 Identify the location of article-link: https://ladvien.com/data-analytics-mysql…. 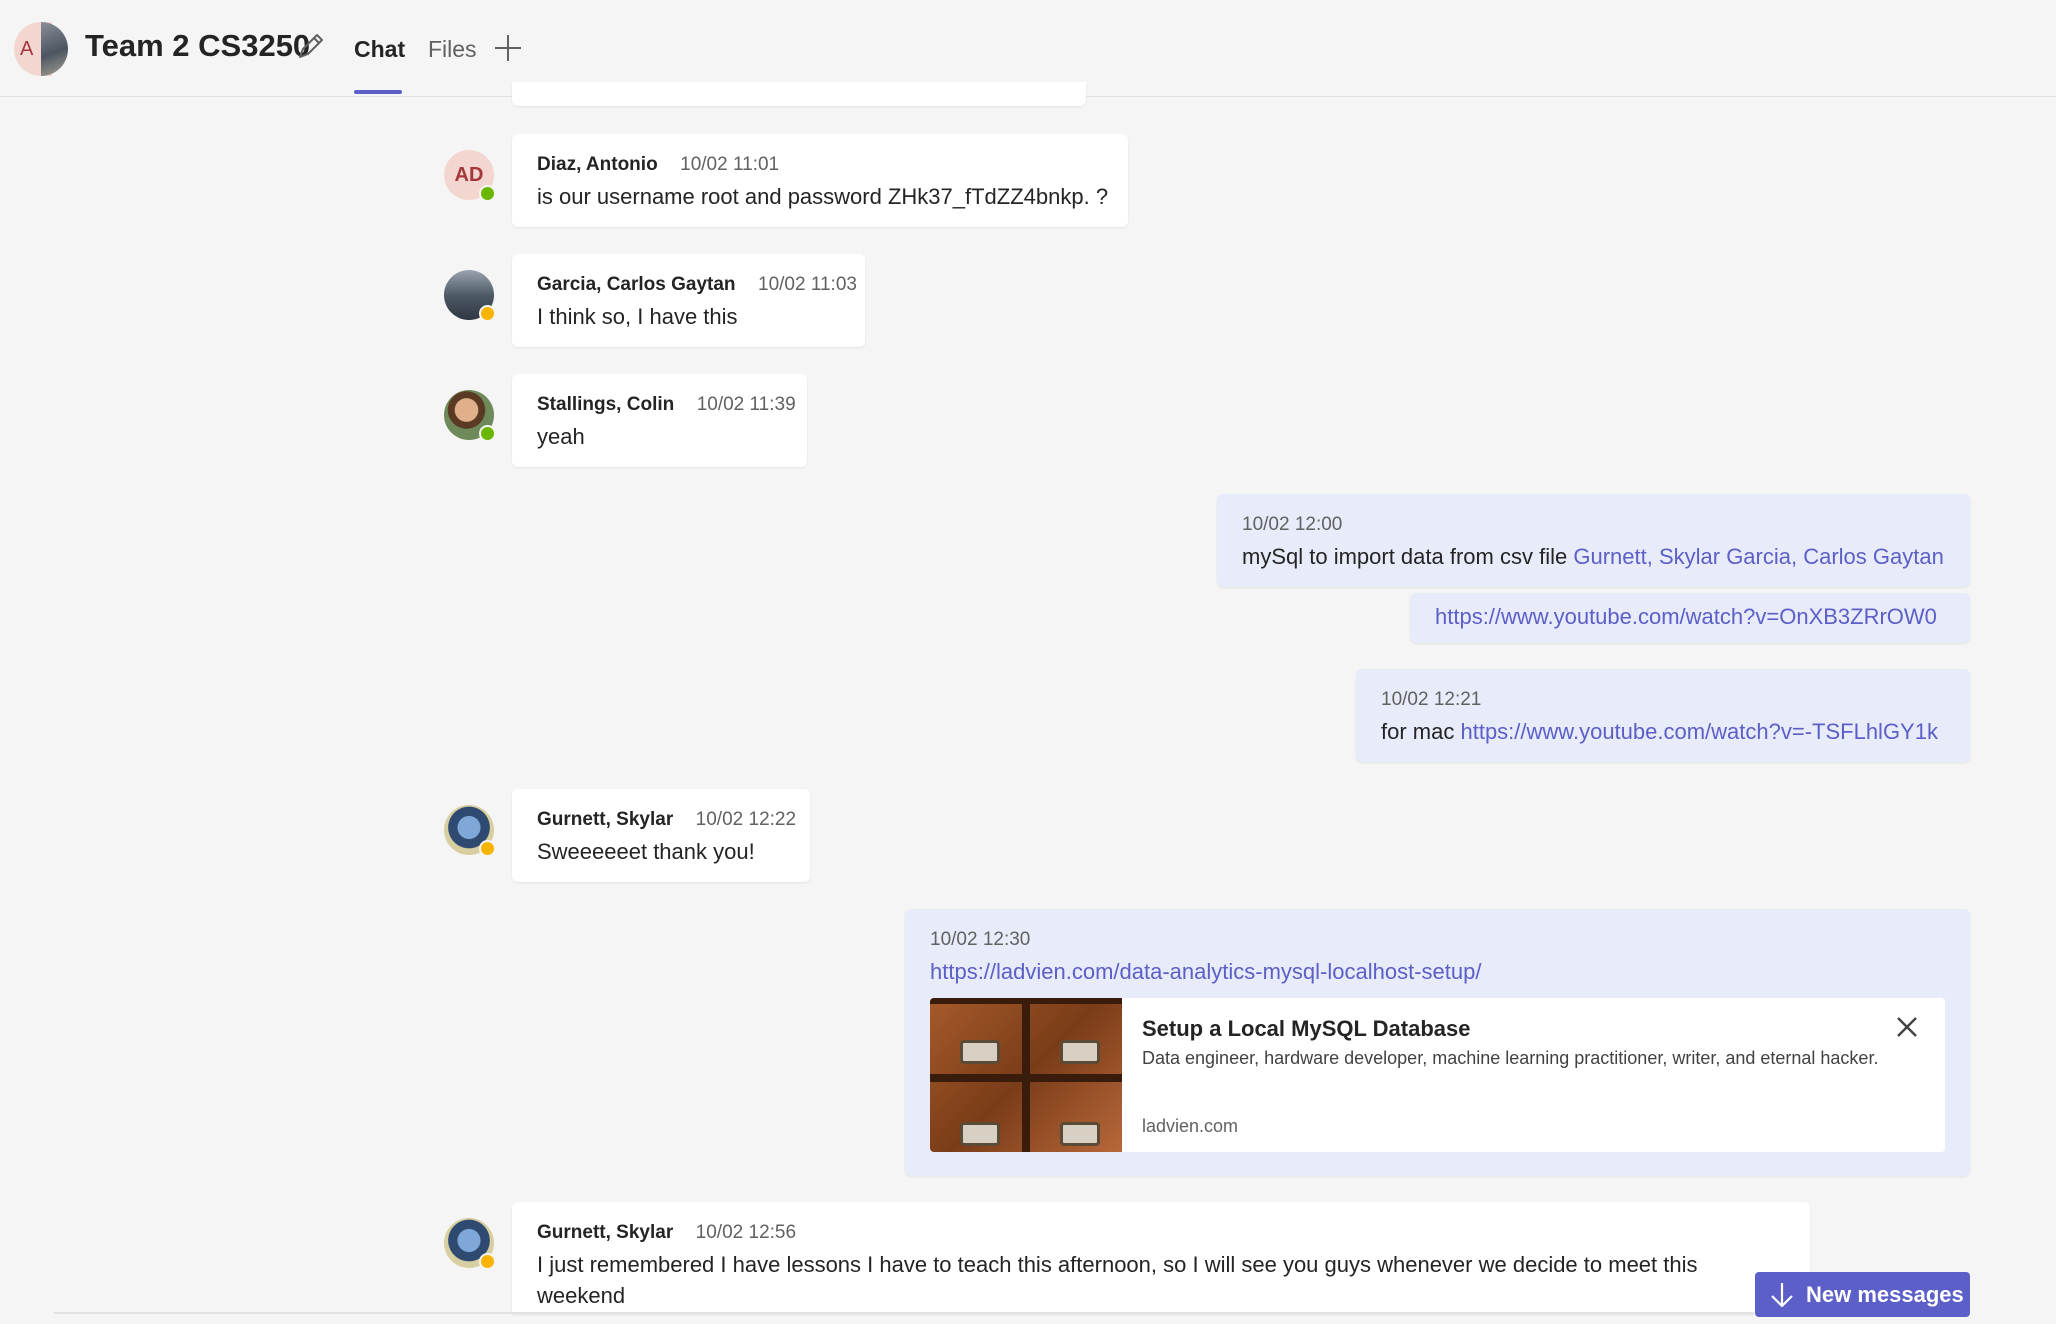
(1205, 972).